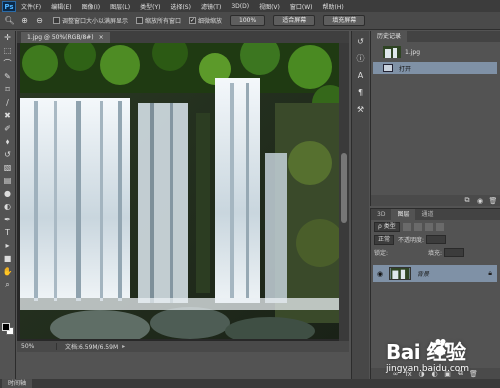 This screenshot has height=388, width=500. I want to click on vertical-scrollbar, so click(344, 192).